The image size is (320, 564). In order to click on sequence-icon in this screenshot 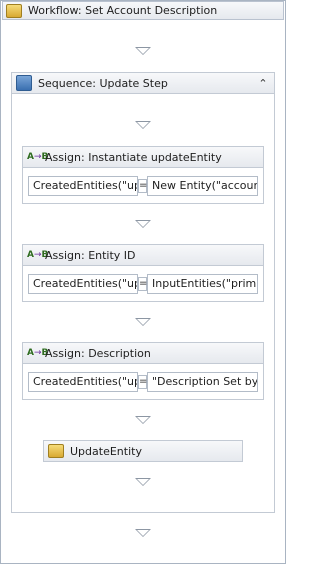, I will do `click(24, 83)`.